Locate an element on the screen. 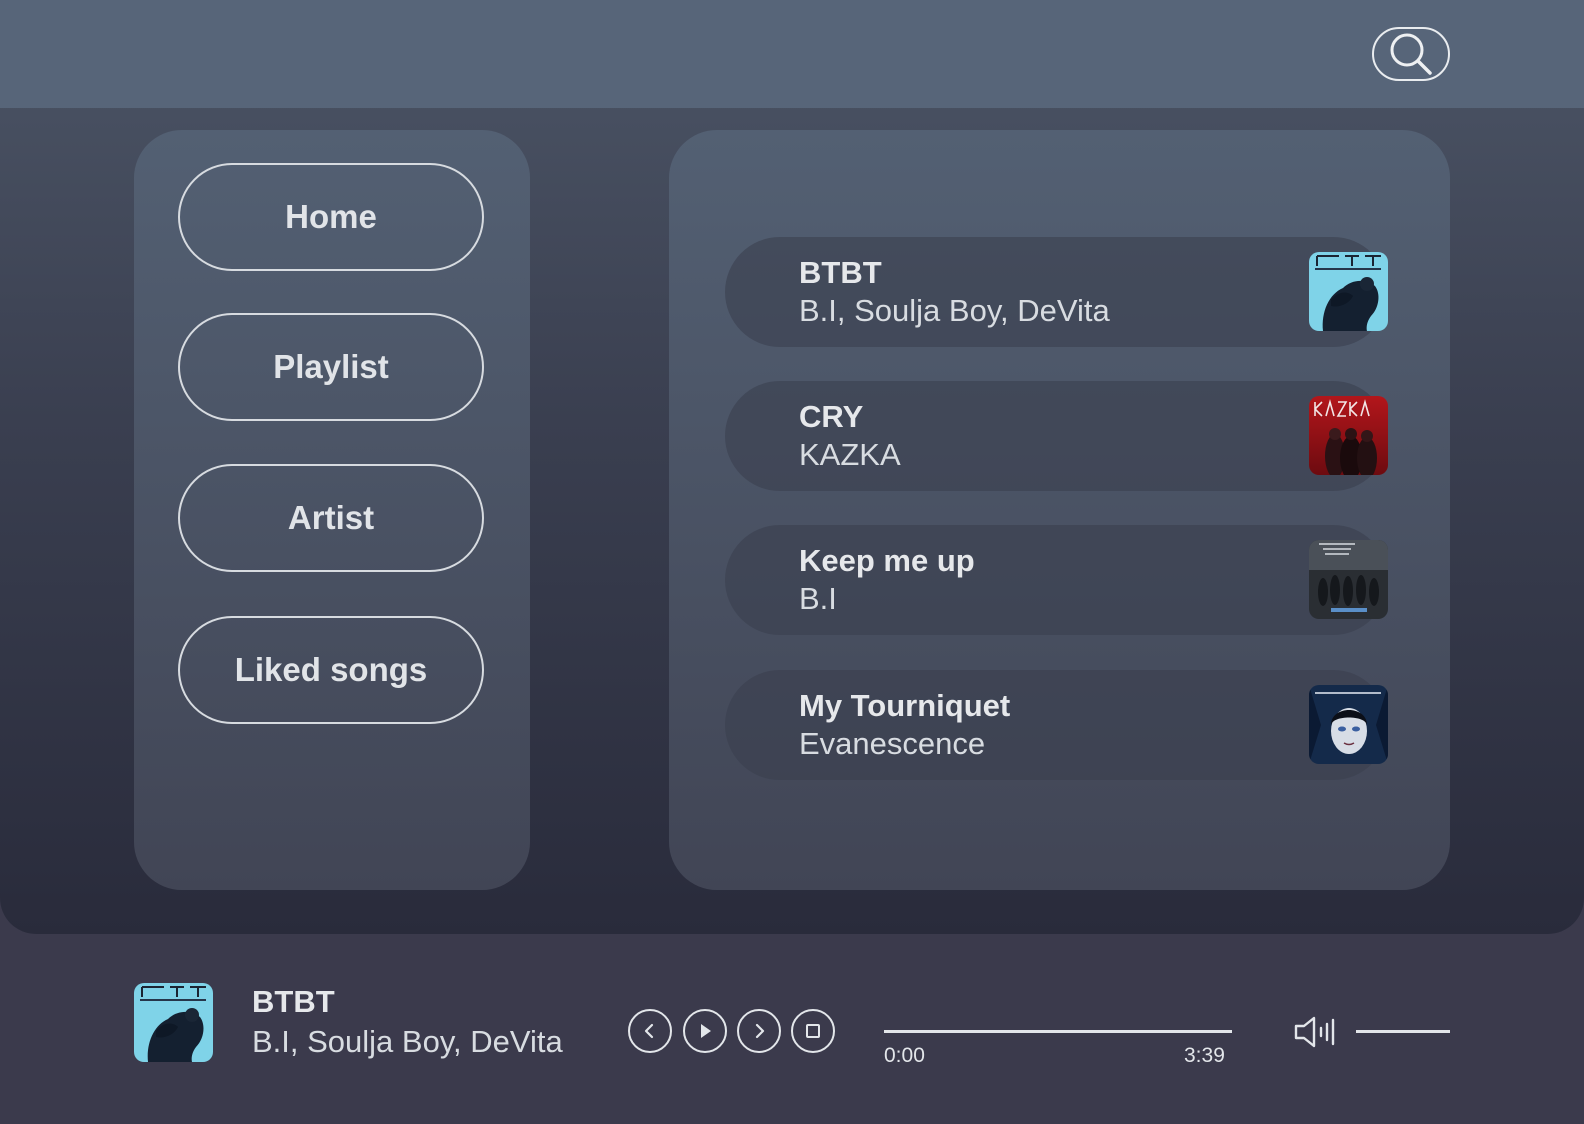 The width and height of the screenshot is (1584, 1124). volume-slider is located at coordinates (1403, 1031).